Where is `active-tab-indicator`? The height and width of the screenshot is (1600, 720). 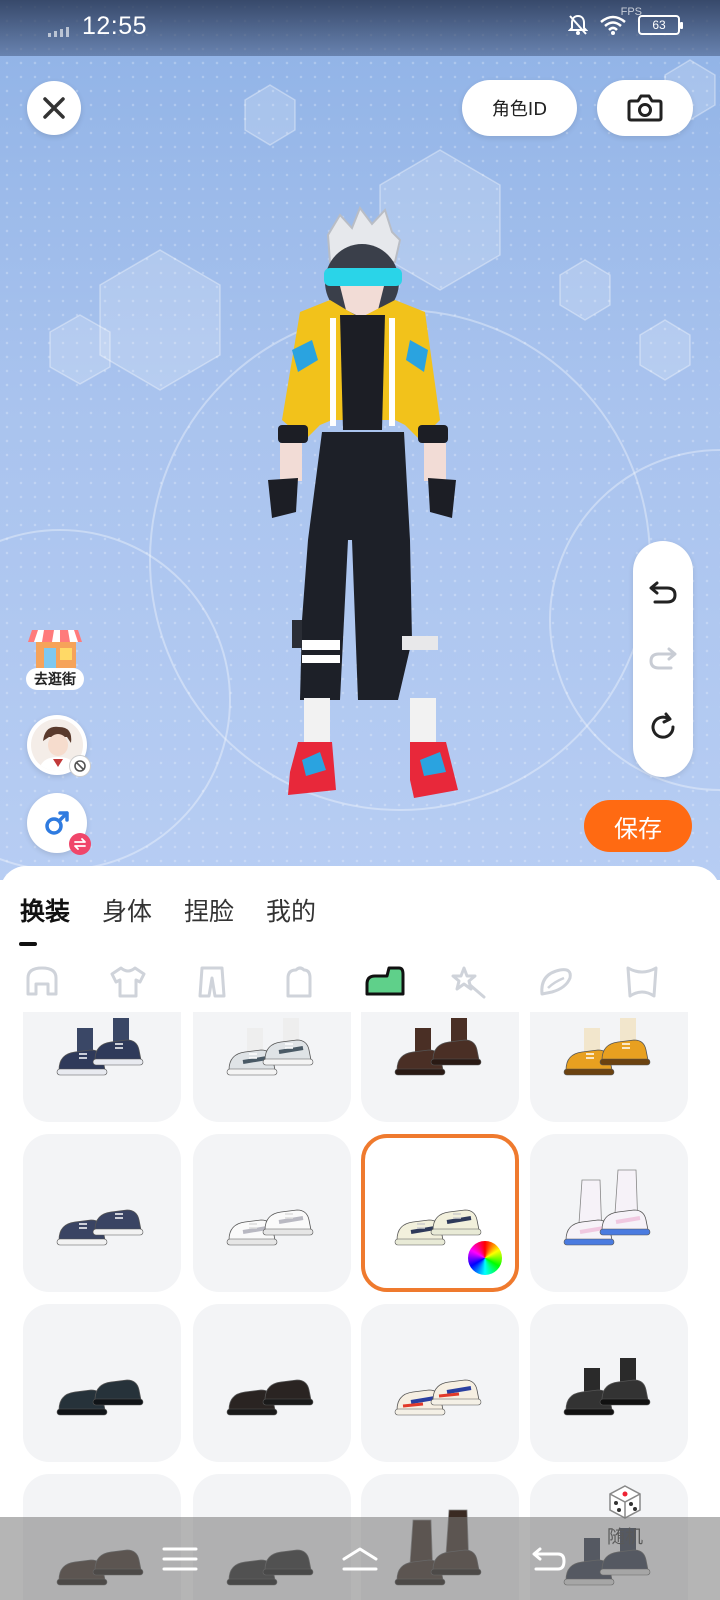 active-tab-indicator is located at coordinates (28, 944).